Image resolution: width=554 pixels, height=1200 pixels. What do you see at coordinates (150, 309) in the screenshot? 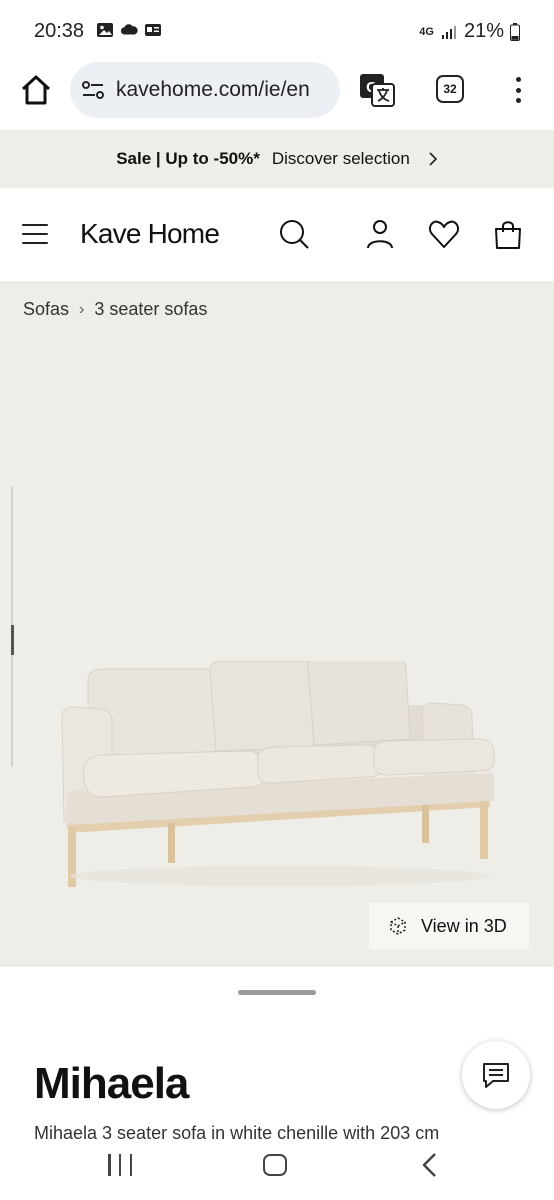
I see `breadcrumb-item-3-seater-sofas: 3 seater sofas` at bounding box center [150, 309].